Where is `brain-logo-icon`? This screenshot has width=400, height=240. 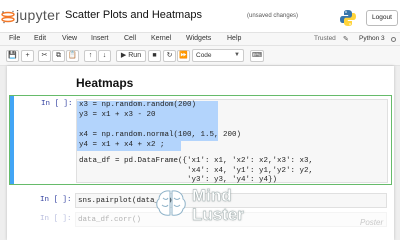
brain-logo-icon is located at coordinates (171, 203).